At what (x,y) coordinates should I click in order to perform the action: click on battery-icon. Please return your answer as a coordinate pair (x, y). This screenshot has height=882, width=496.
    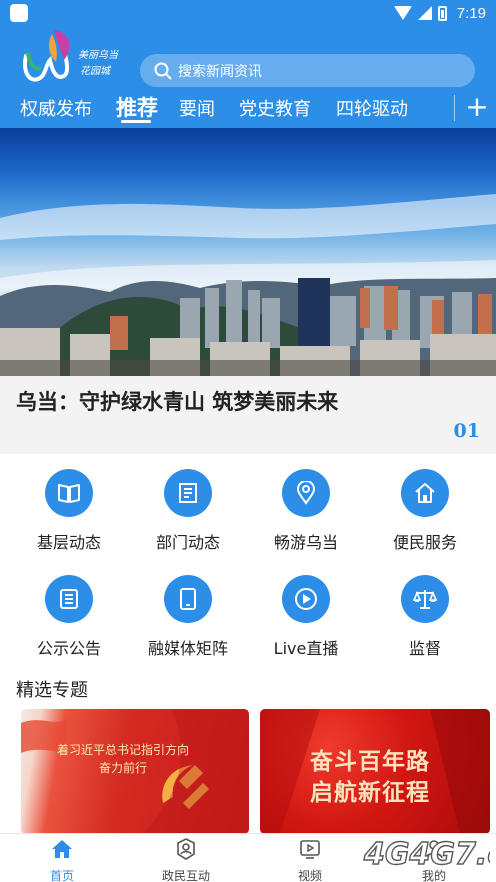
    Looking at the image, I should click on (442, 13).